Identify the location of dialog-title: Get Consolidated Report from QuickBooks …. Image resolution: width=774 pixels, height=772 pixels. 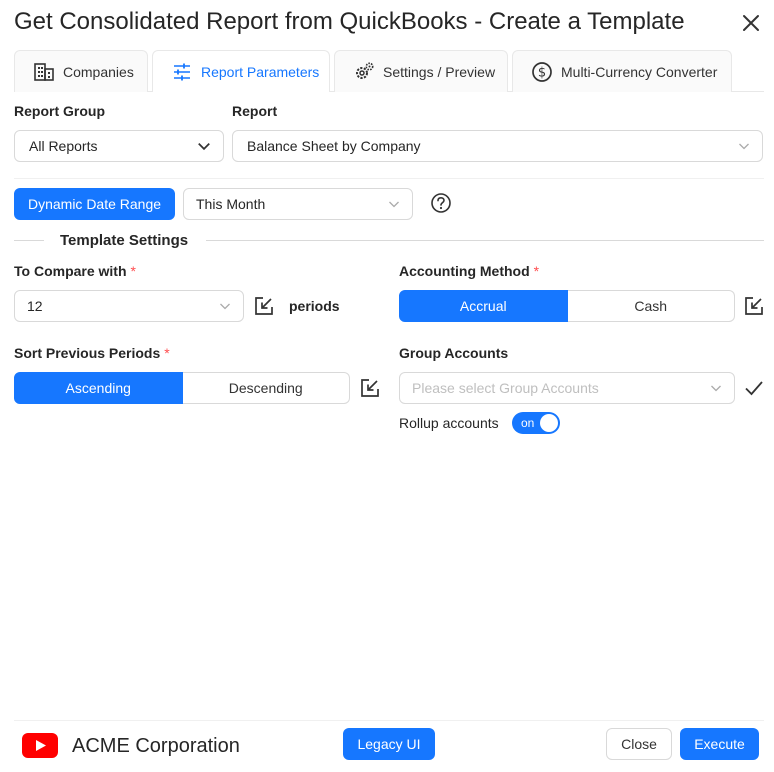
(349, 21).